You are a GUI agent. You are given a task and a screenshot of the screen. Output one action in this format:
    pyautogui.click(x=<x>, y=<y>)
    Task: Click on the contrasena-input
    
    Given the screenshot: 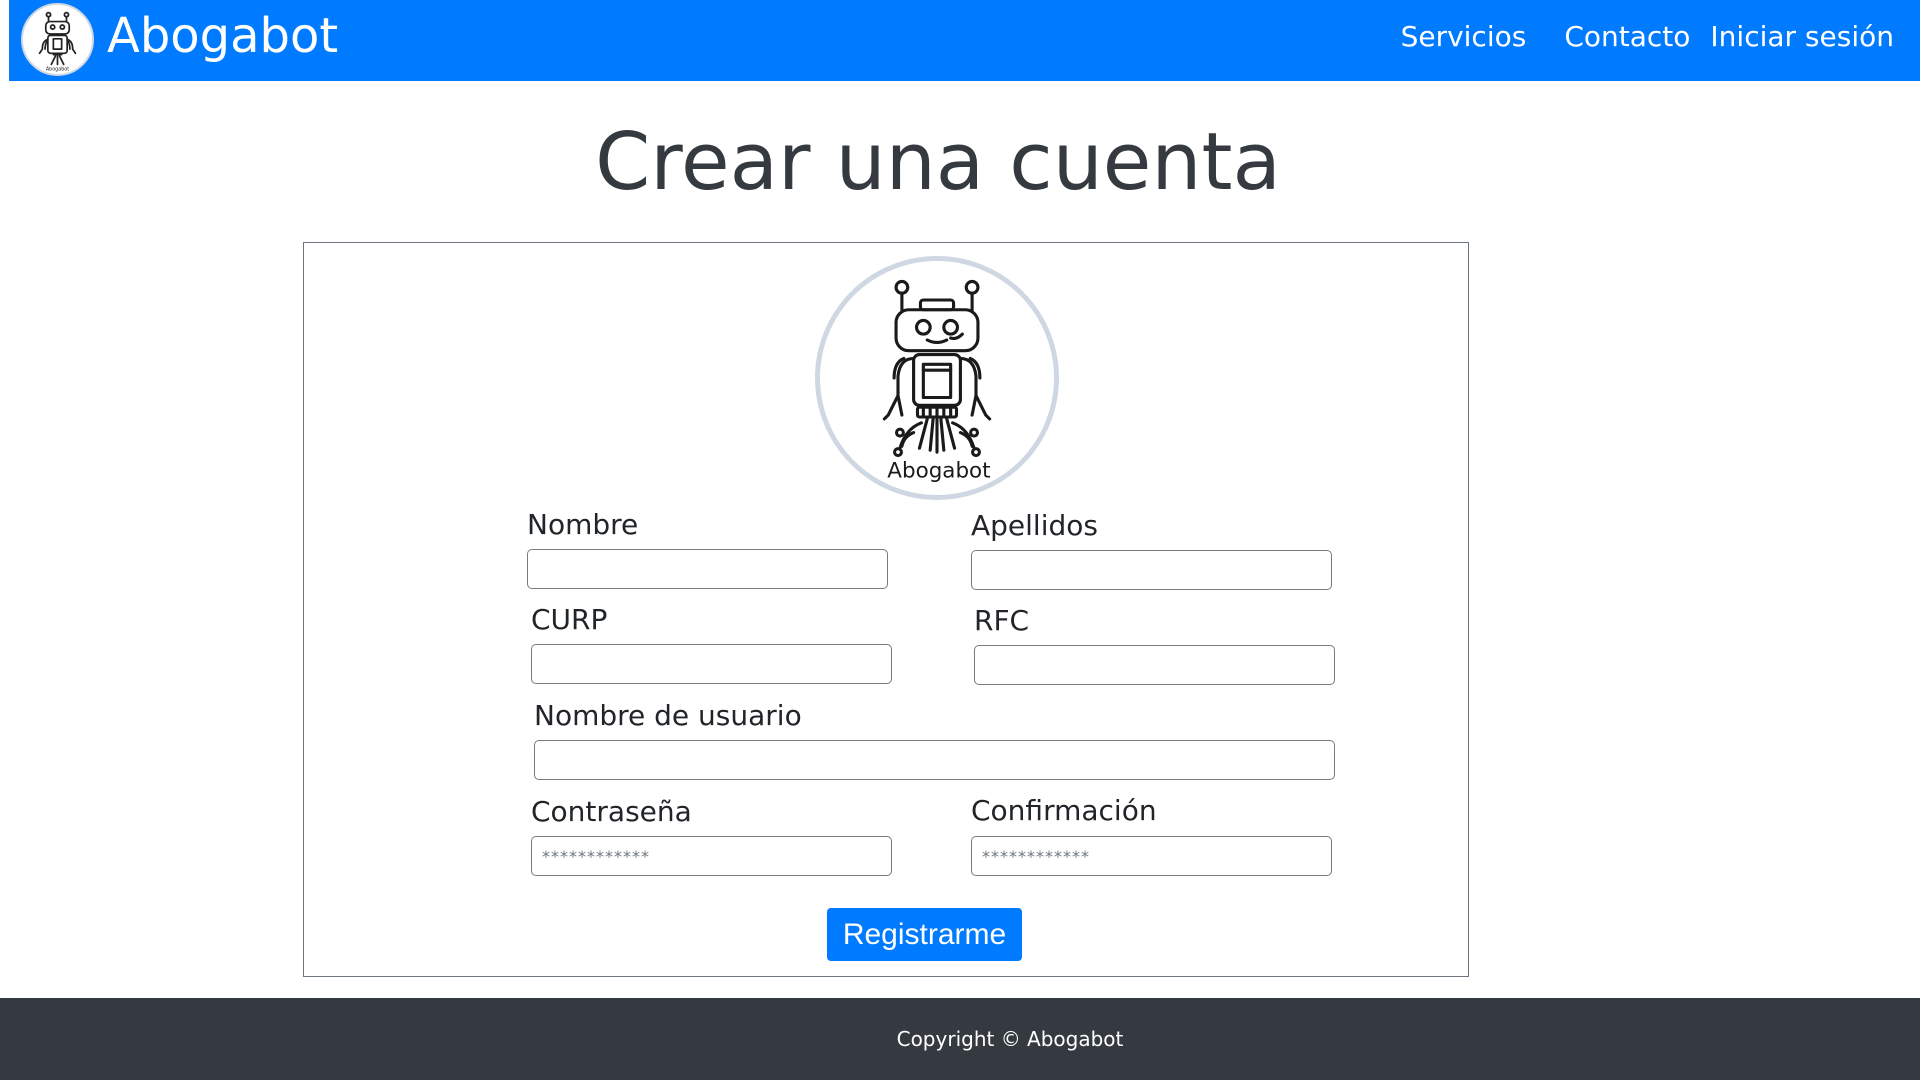 What is the action you would take?
    pyautogui.click(x=711, y=856)
    